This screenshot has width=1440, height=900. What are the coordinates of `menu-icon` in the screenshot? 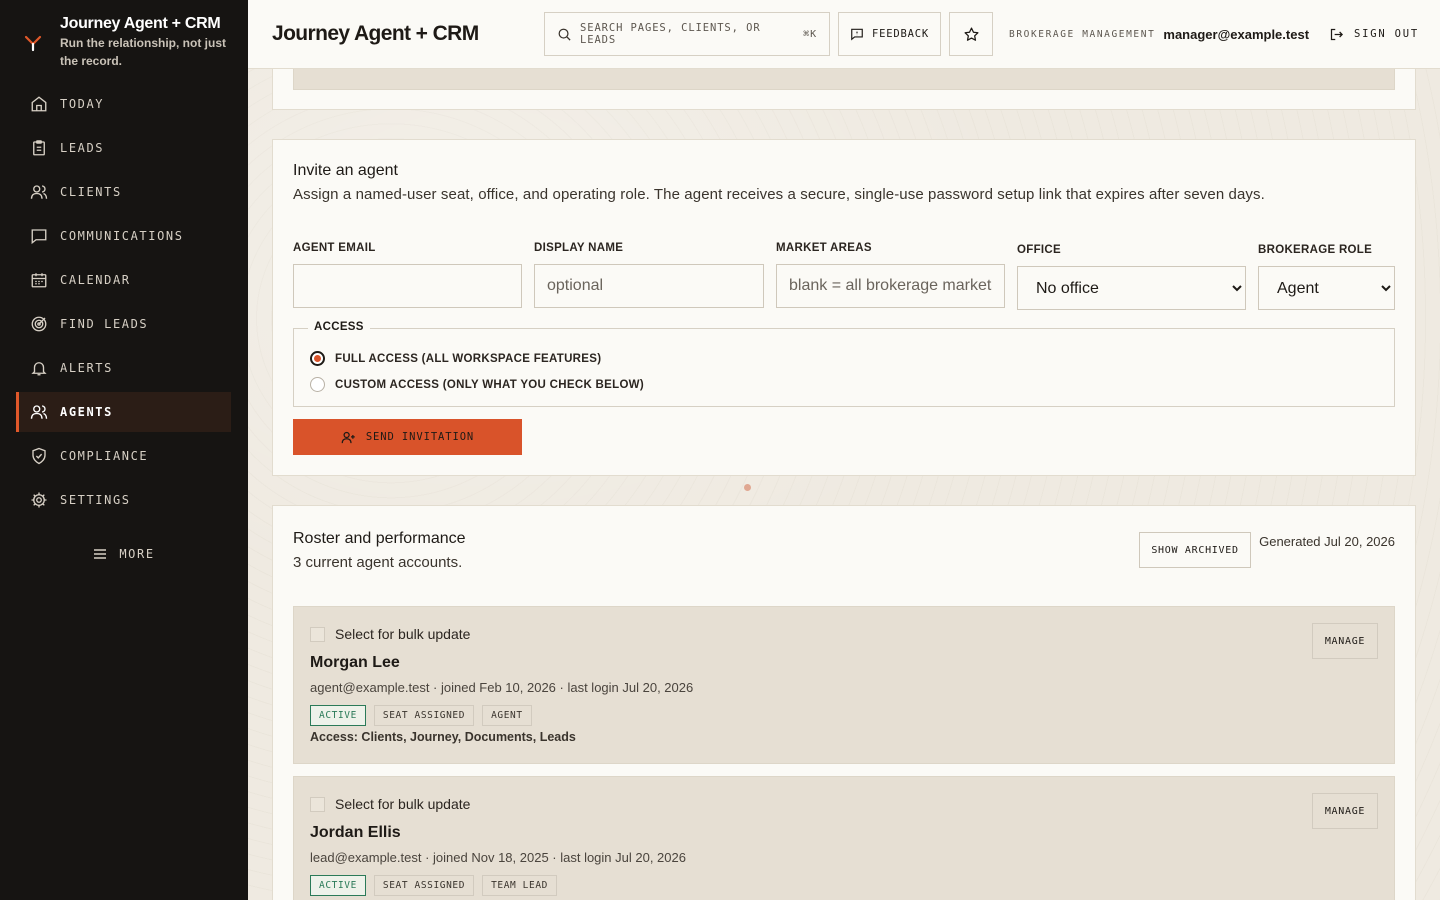 It's located at (100, 554).